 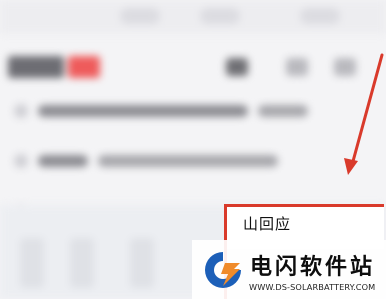 I want to click on callout-label: 山回应, so click(x=267, y=224).